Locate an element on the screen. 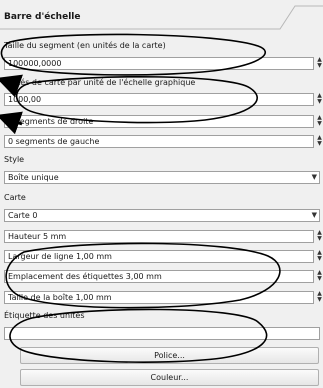  style-label: Style is located at coordinates (14, 159).